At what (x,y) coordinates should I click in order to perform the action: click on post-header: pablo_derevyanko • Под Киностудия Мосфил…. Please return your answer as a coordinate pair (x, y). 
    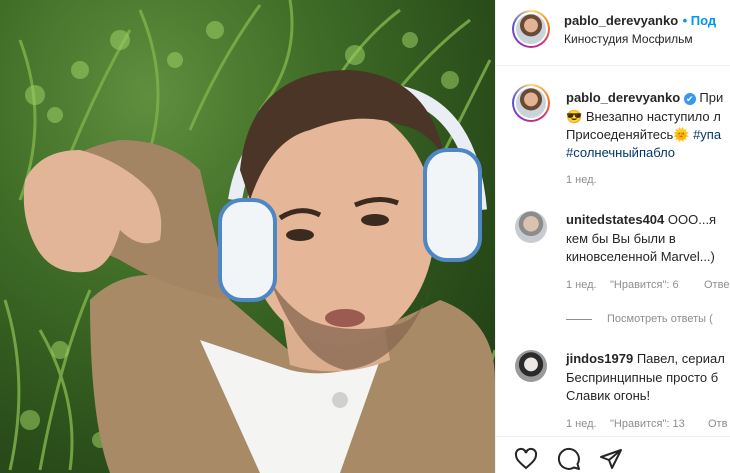
    Looking at the image, I should click on (613, 33).